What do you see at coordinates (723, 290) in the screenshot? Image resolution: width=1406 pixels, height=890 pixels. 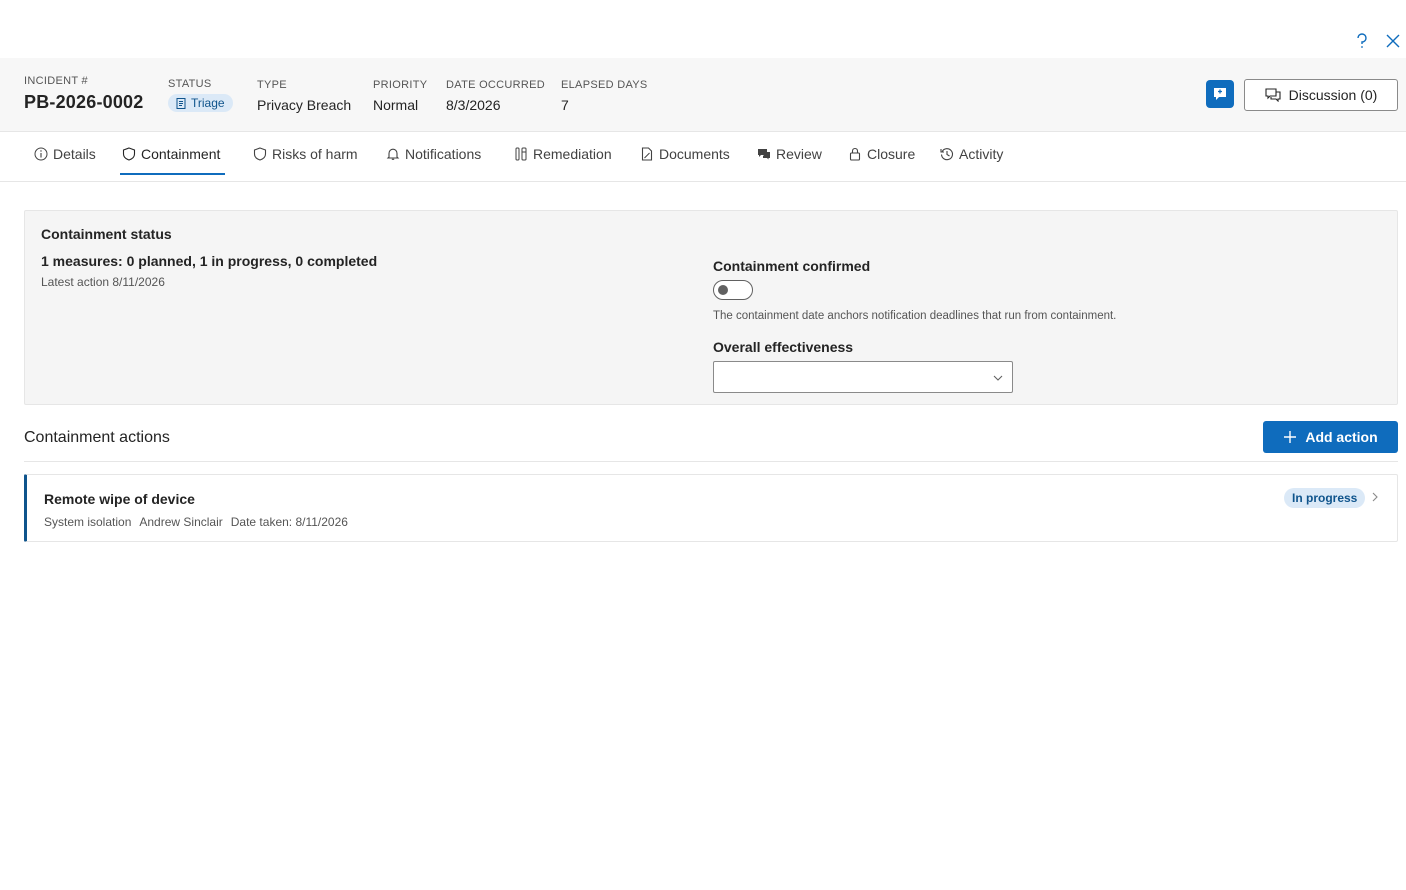 I see `toggle-knob` at bounding box center [723, 290].